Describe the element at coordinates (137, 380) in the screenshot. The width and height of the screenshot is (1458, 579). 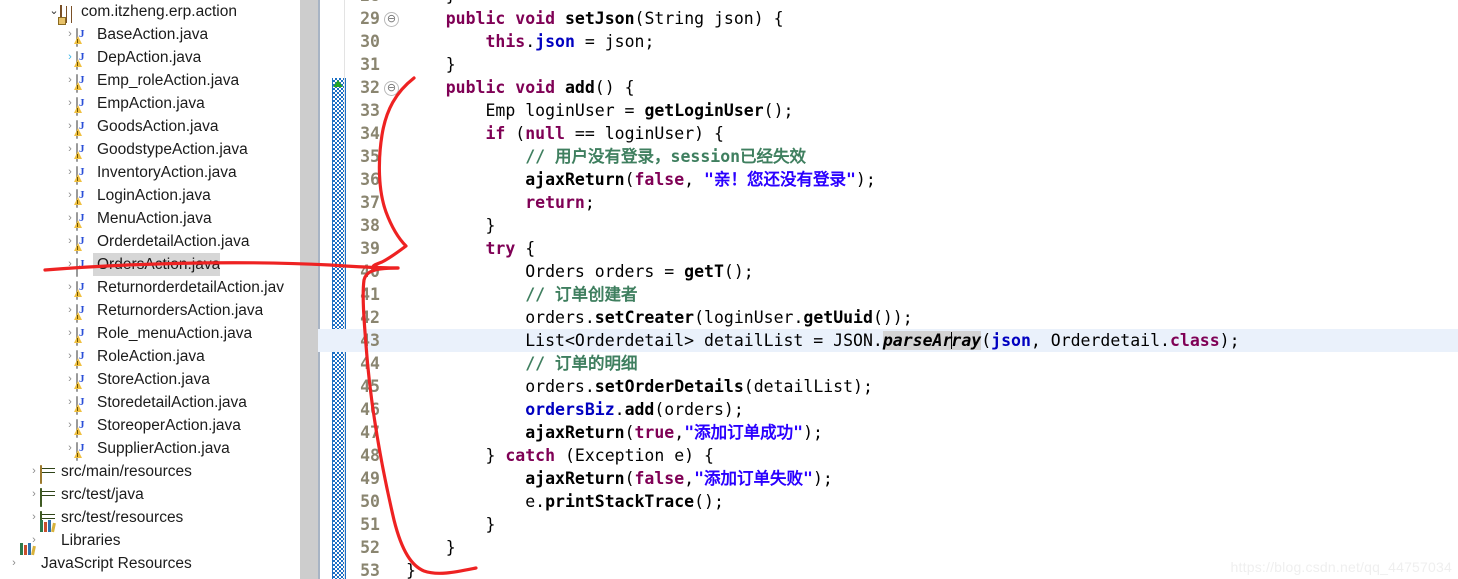
I see `tree-item-storeaction-java: ›StoreAction.java` at that location.